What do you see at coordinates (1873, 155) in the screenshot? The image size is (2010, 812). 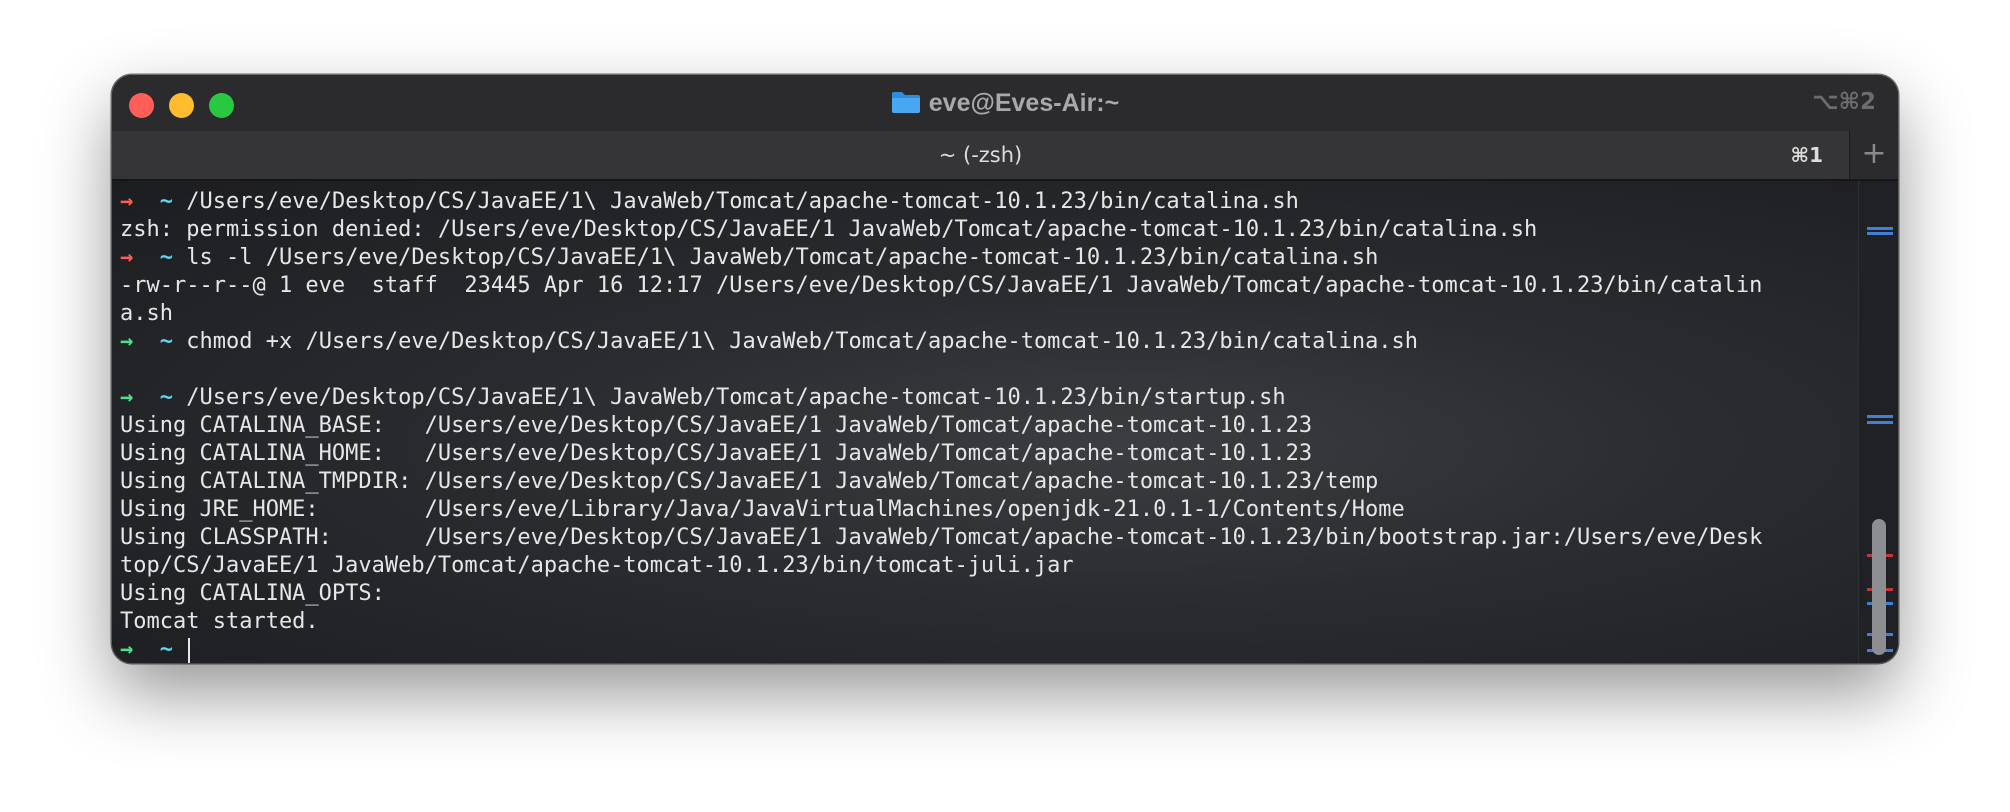 I see `new-tab-button: +` at bounding box center [1873, 155].